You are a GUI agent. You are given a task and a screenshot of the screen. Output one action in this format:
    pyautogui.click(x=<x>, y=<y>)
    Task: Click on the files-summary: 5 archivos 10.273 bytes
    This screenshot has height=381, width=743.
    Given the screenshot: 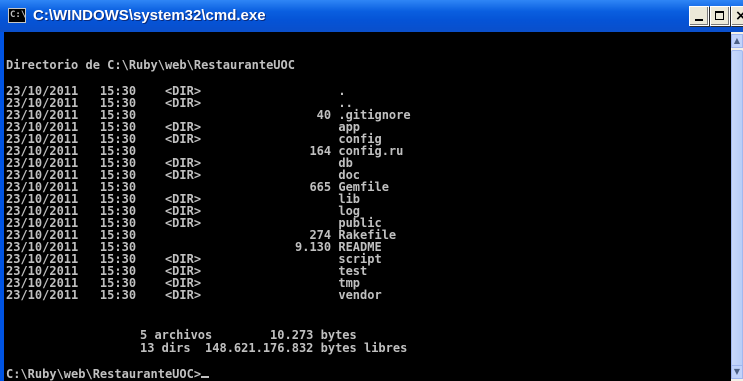 What is the action you would take?
    pyautogui.click(x=248, y=335)
    